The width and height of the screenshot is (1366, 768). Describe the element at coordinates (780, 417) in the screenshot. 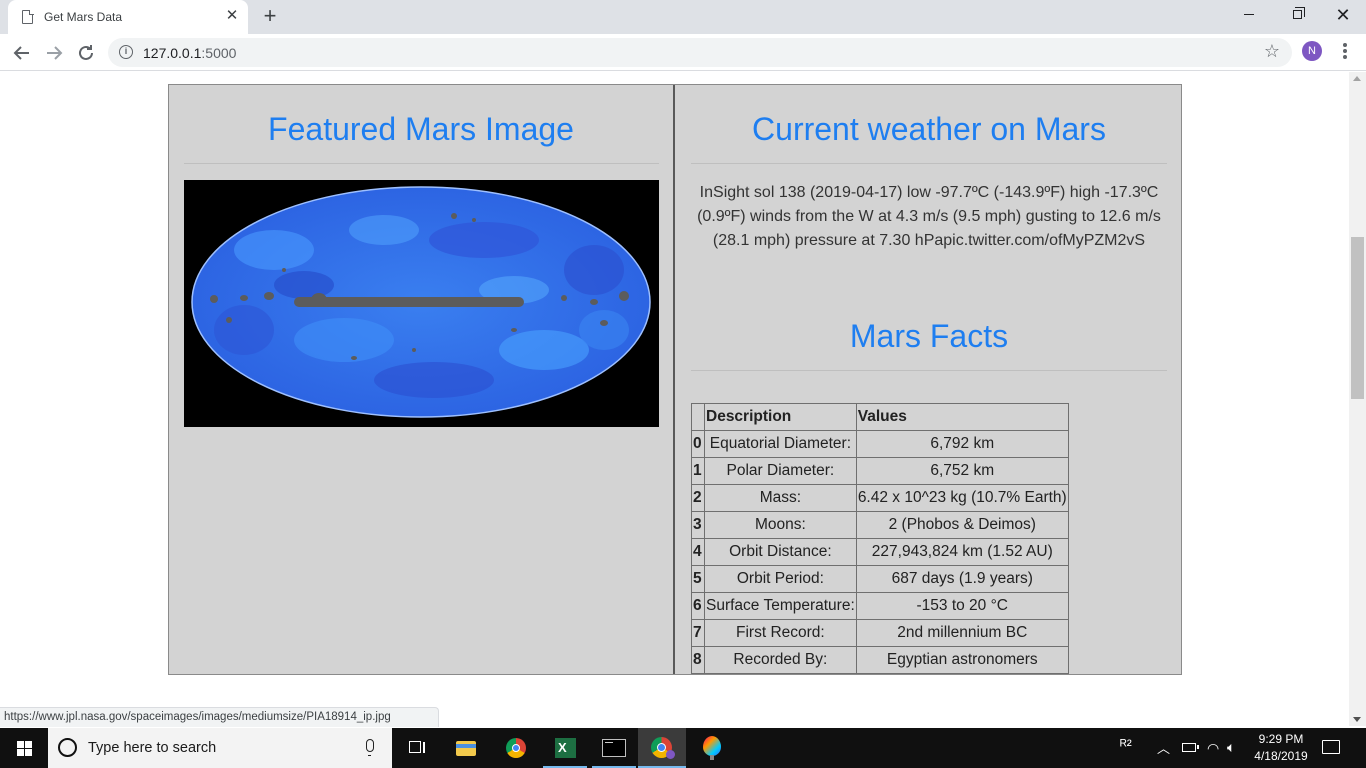

I see `column-header: Description` at that location.